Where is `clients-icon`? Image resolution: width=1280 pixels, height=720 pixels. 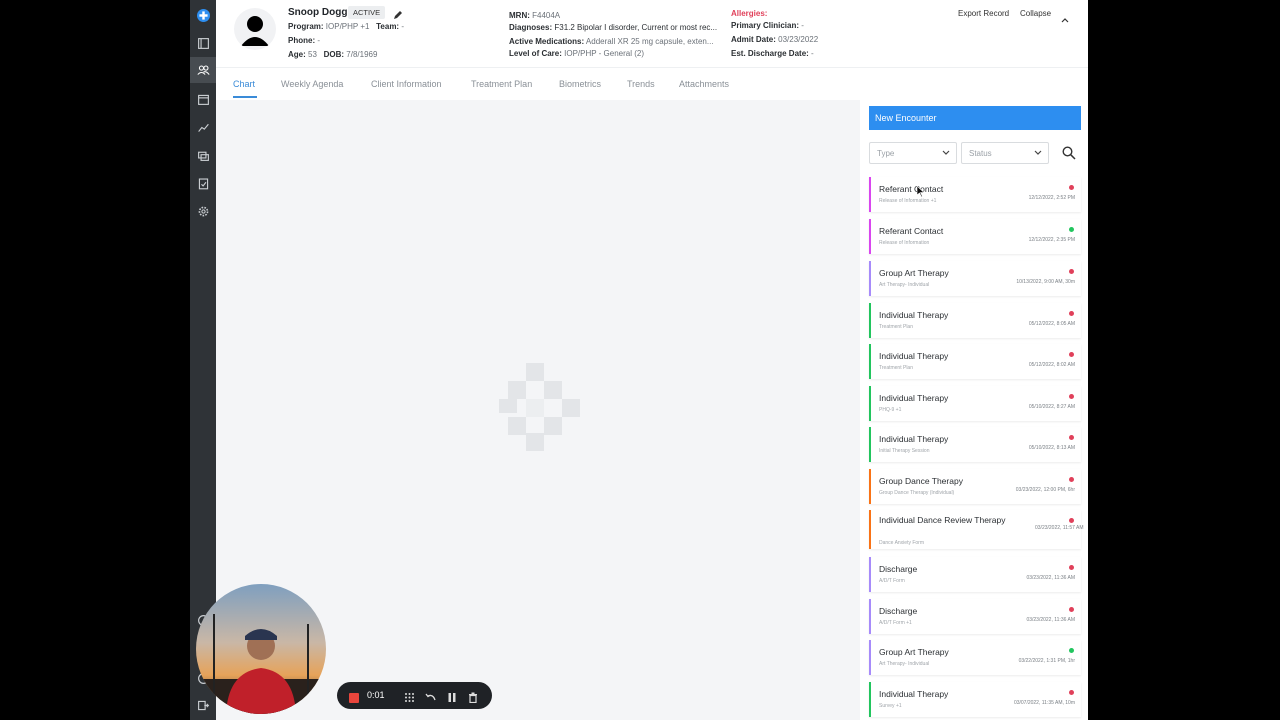 clients-icon is located at coordinates (203, 70).